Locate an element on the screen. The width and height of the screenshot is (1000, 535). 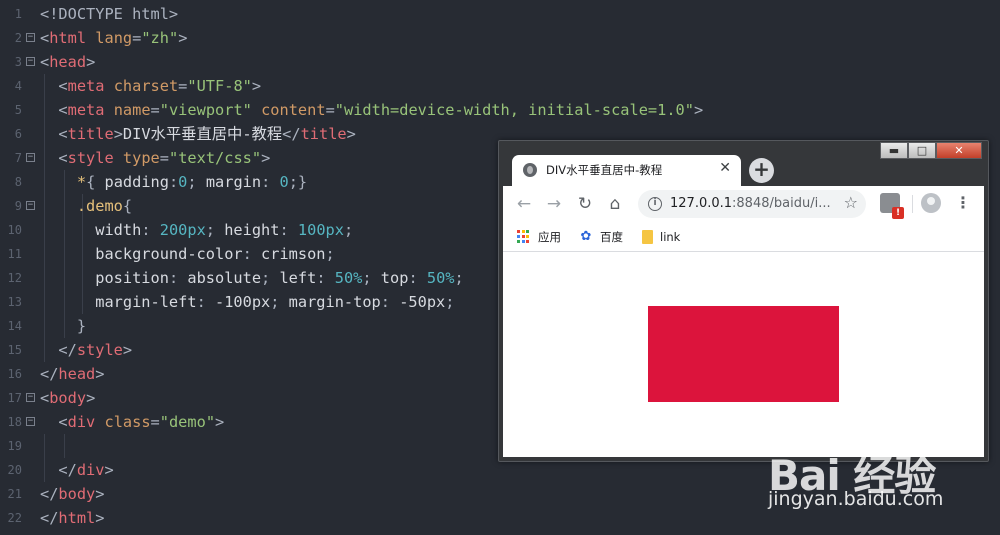
code-token: 100px is located at coordinates (320, 230).